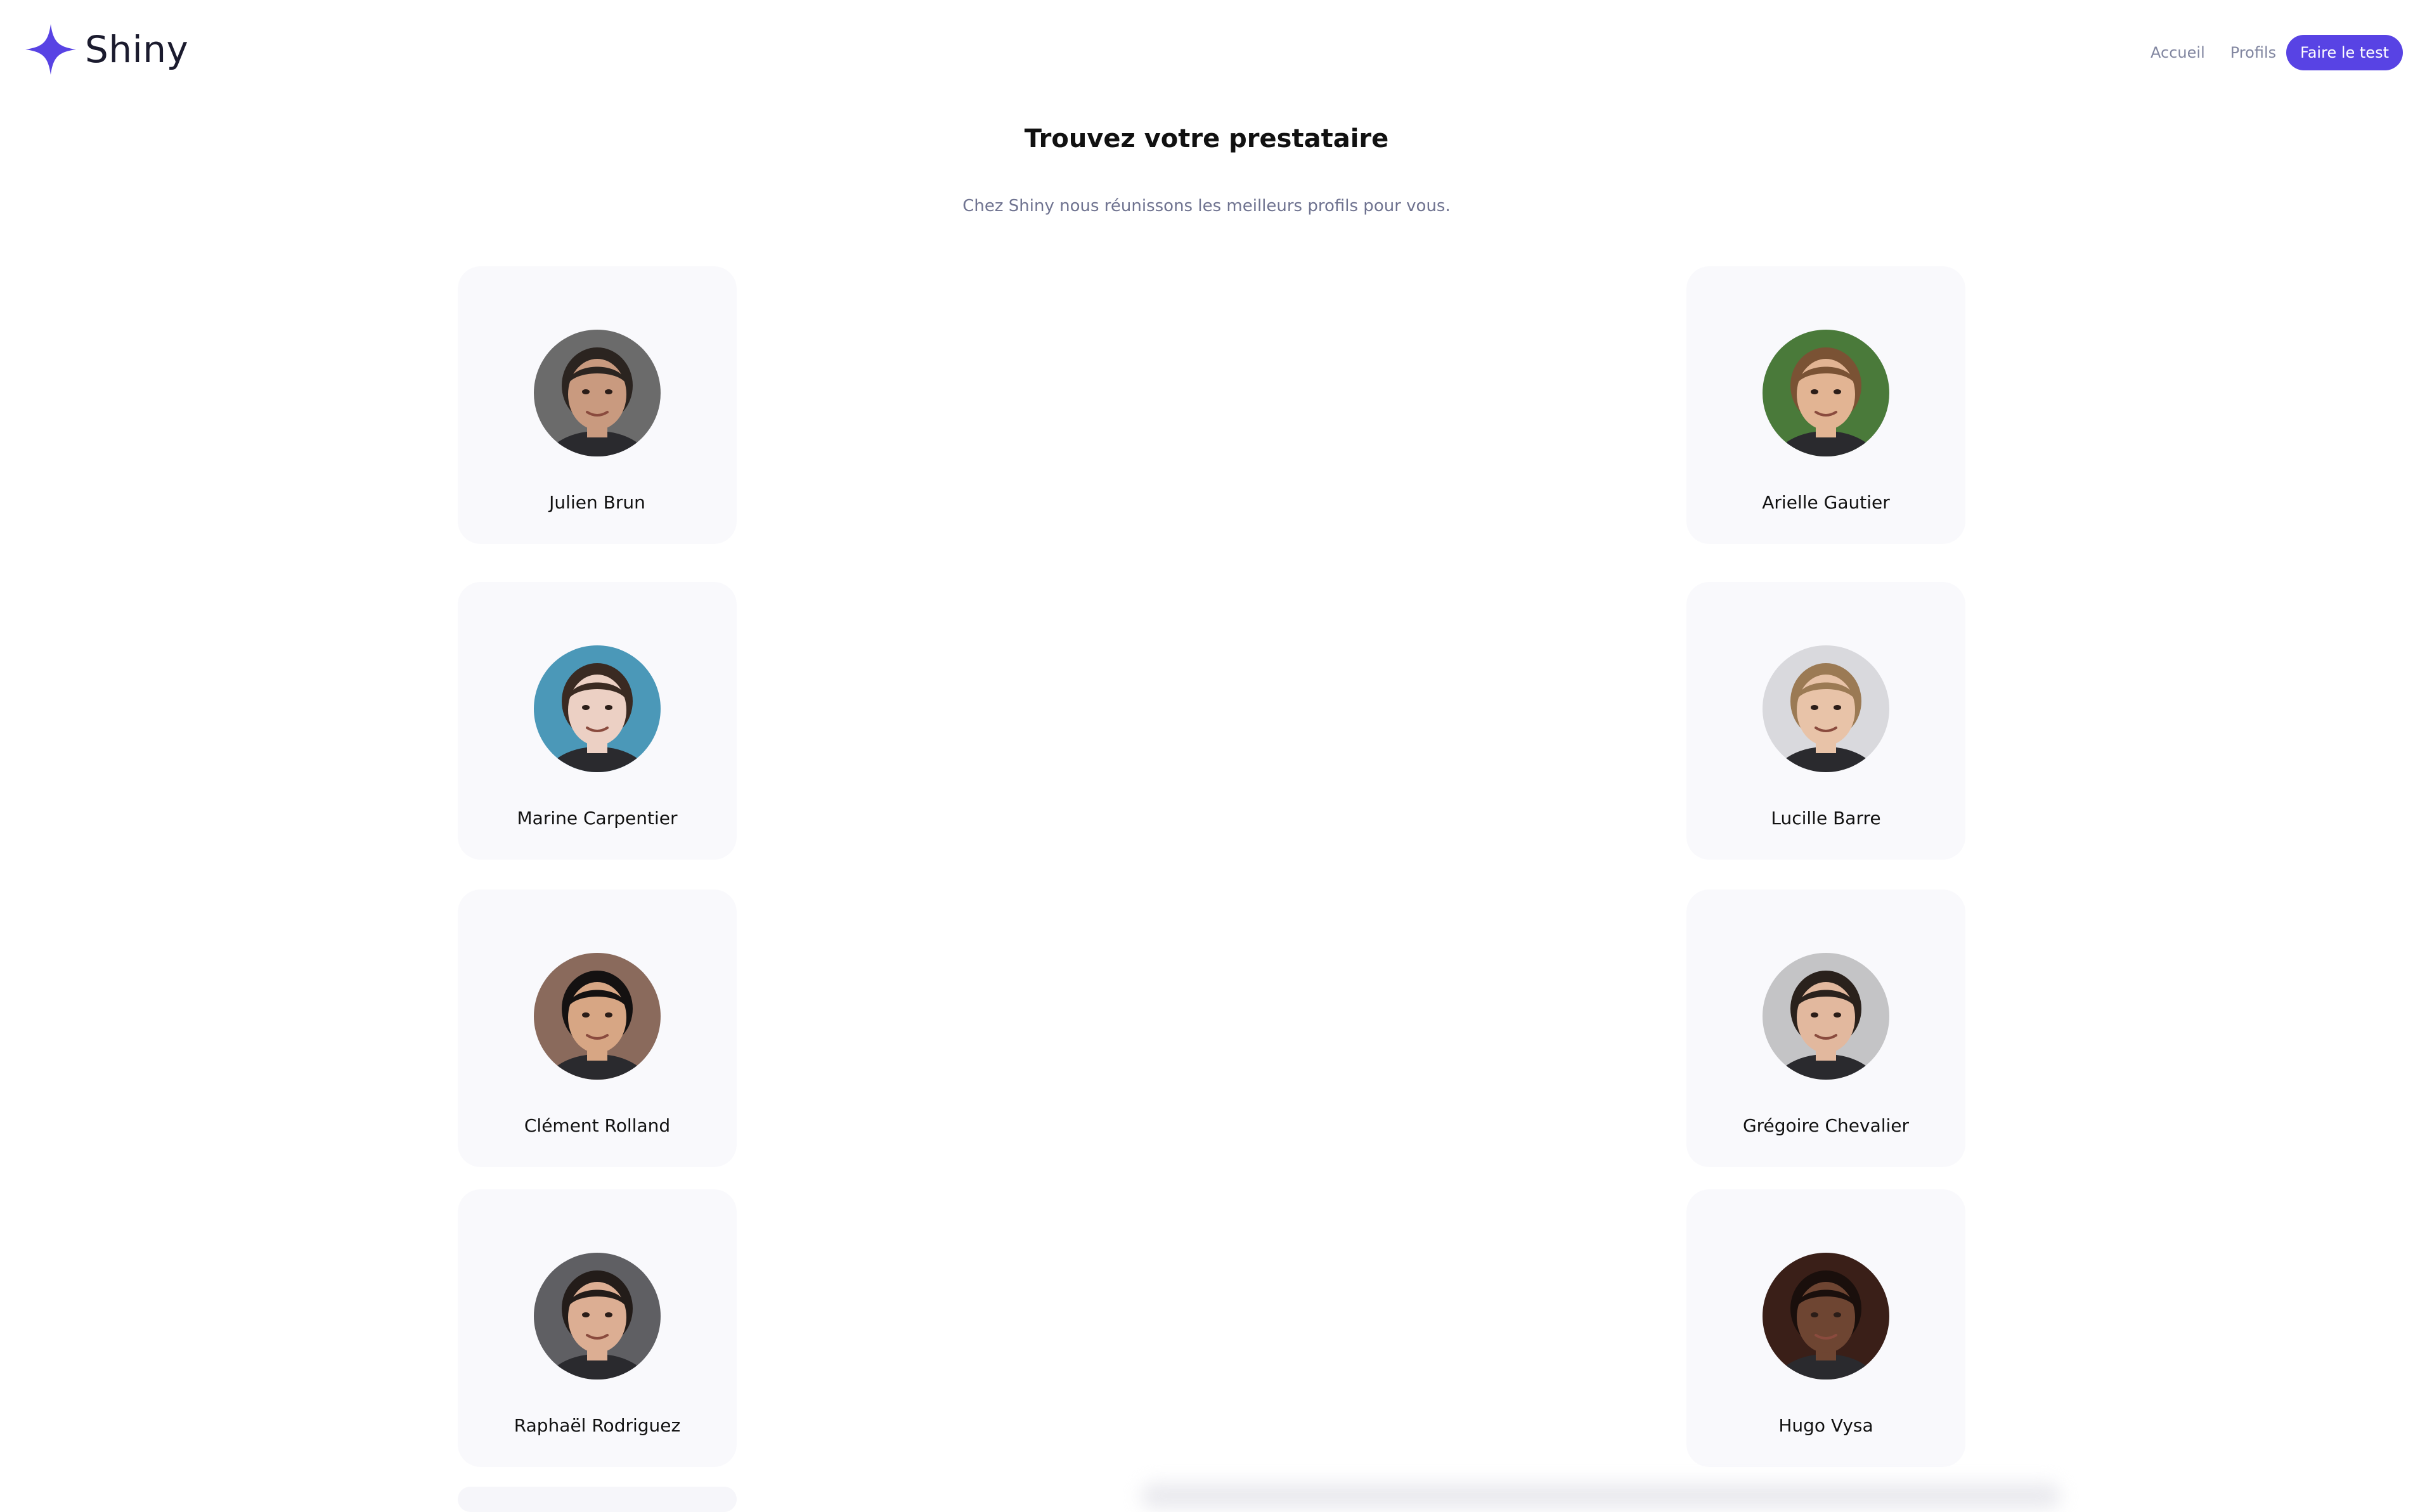 Image resolution: width=2413 pixels, height=1512 pixels. I want to click on profile-card: Arielle Gautier, so click(1826, 405).